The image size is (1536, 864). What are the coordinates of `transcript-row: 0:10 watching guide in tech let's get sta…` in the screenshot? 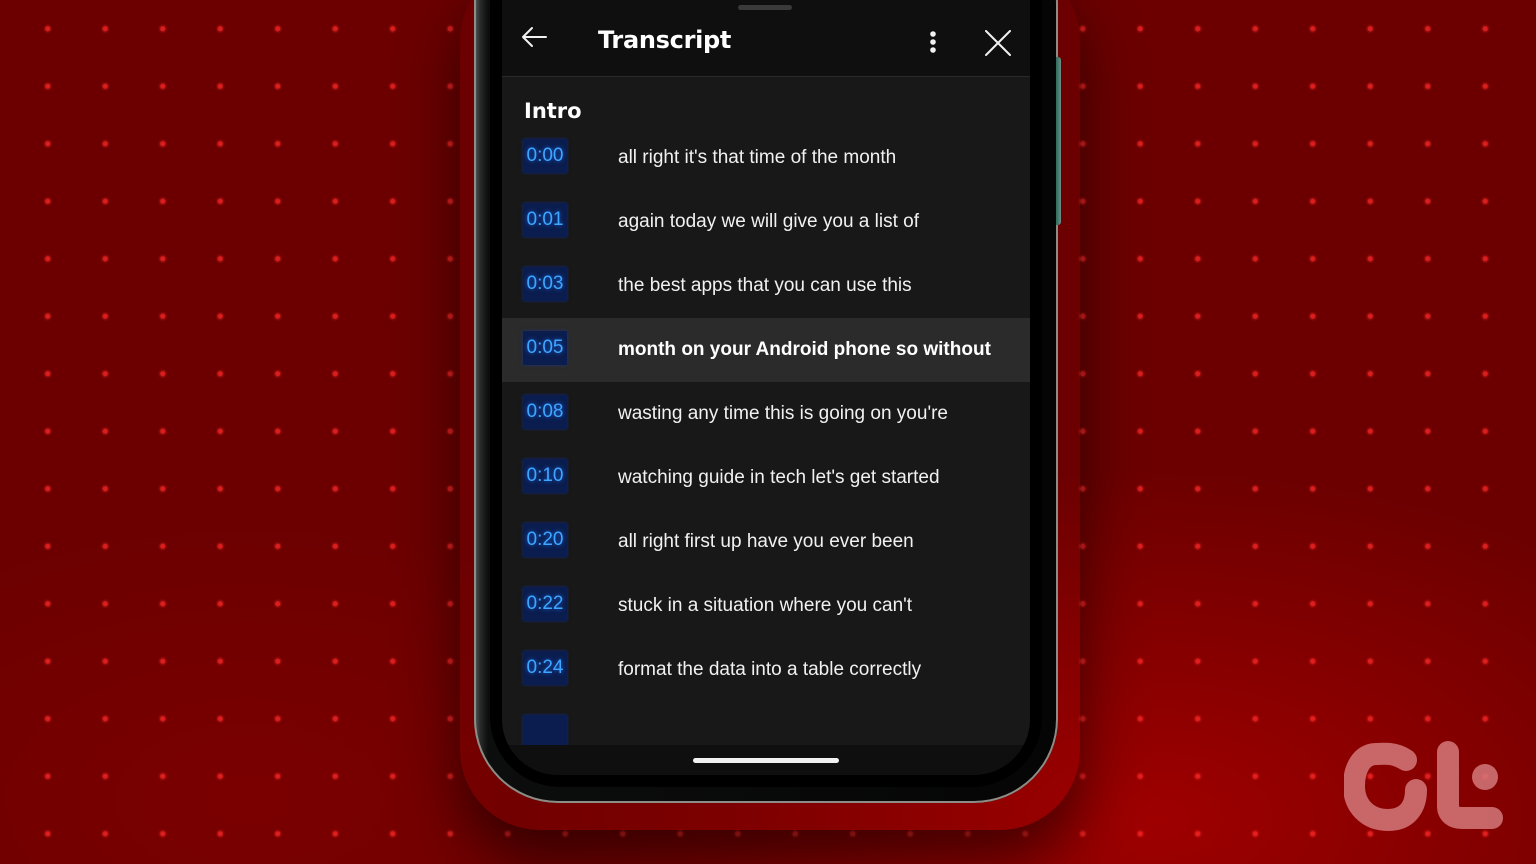 It's located at (766, 478).